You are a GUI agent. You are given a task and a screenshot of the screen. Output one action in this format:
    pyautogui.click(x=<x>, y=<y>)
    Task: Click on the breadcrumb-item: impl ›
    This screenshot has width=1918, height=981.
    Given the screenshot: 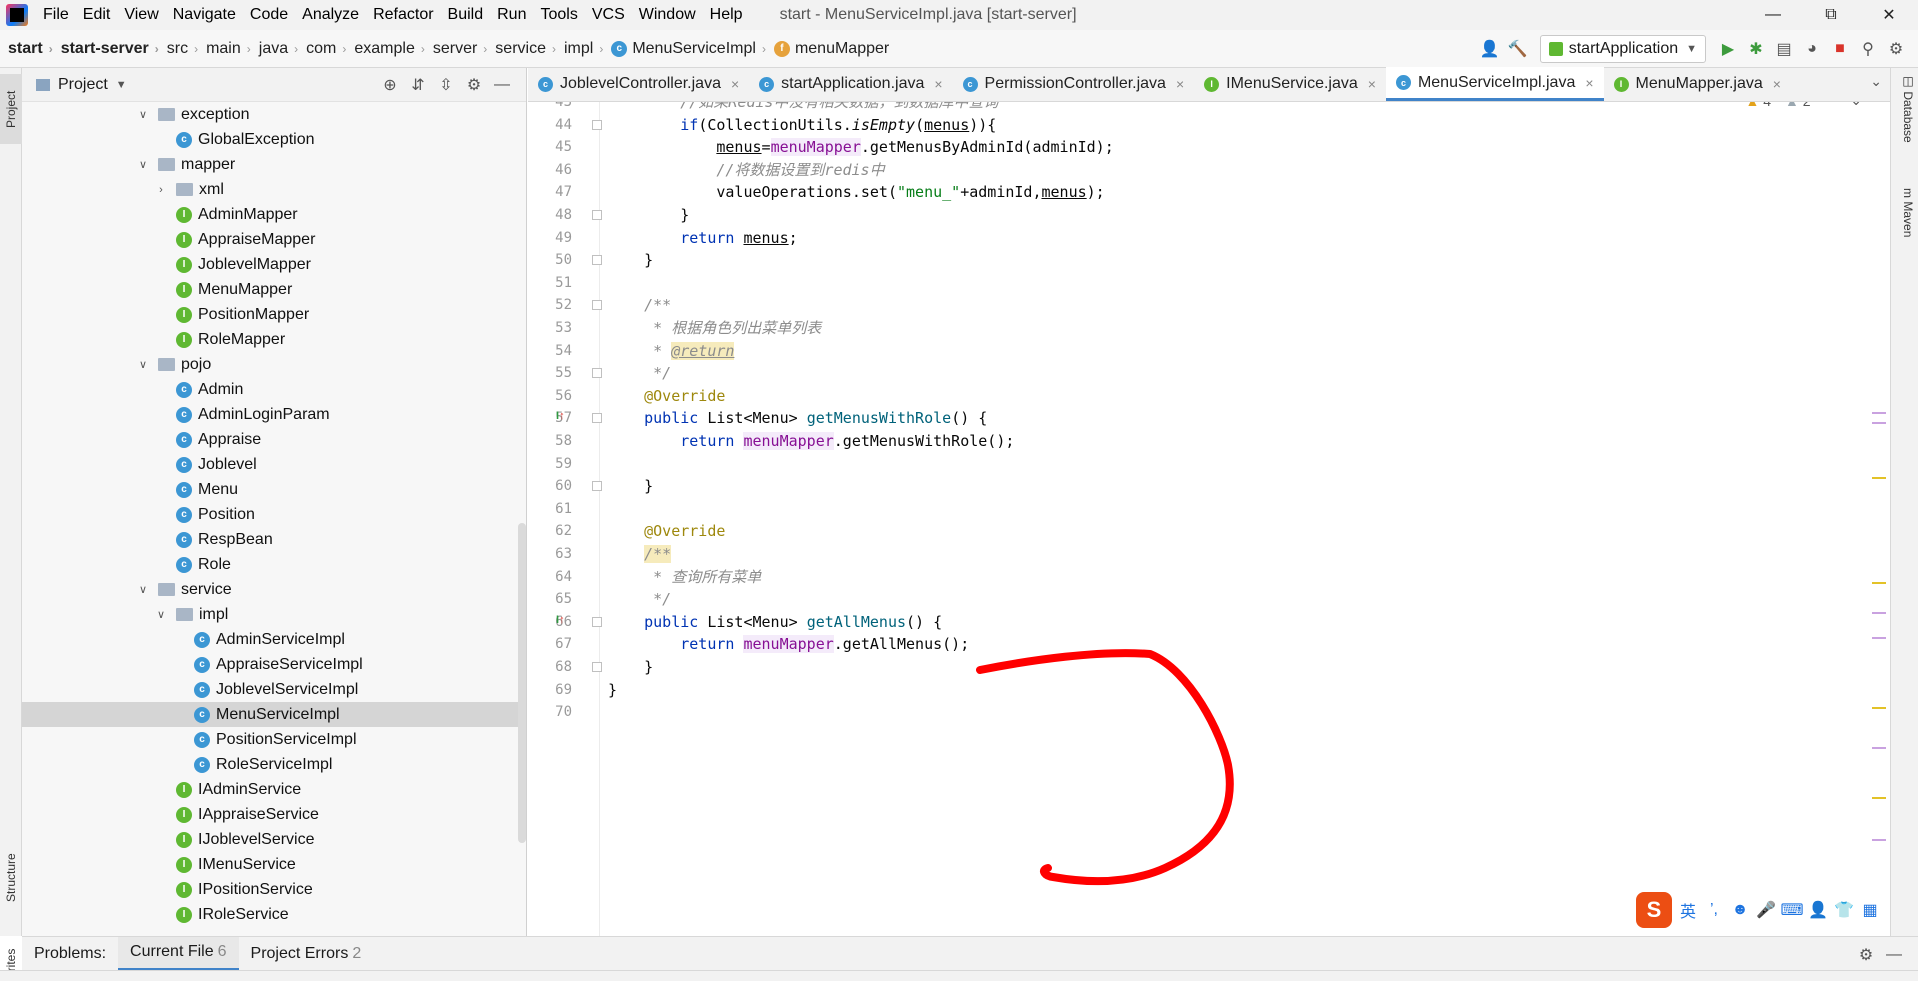 What is the action you would take?
    pyautogui.click(x=579, y=49)
    